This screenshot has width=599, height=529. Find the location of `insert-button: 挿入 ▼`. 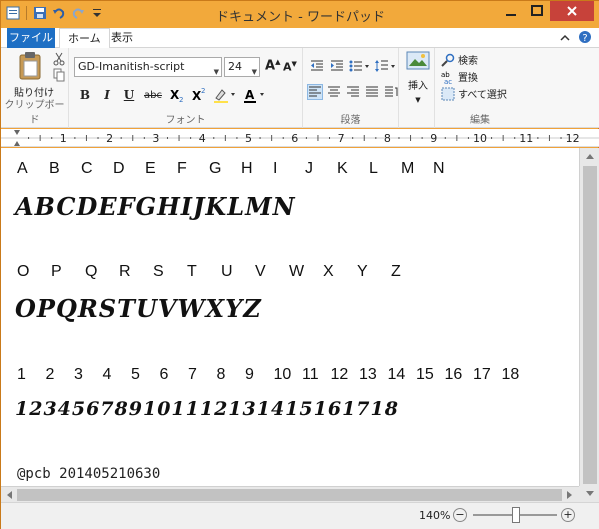

insert-button: 挿入 ▼ is located at coordinates (418, 77).